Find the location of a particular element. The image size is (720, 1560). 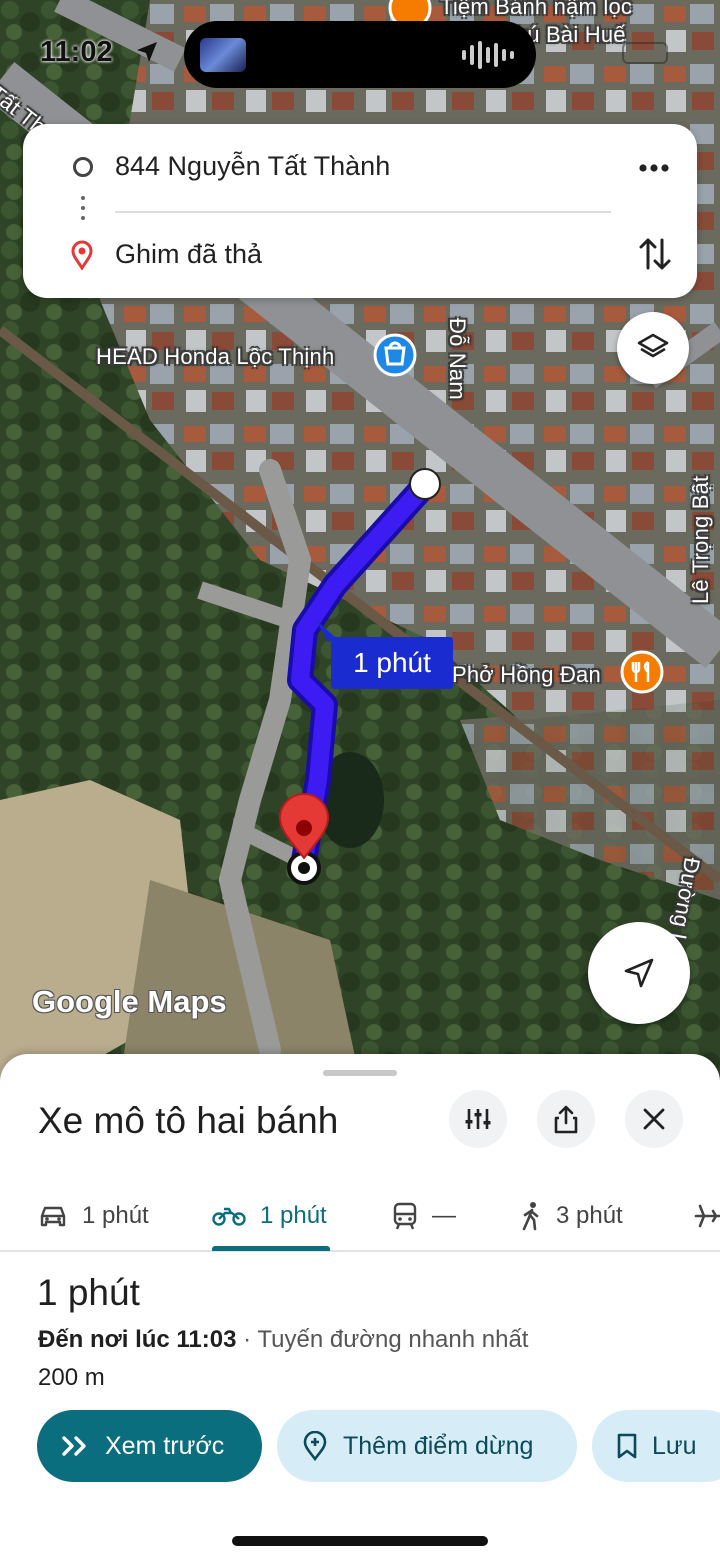

divider is located at coordinates (363, 212).